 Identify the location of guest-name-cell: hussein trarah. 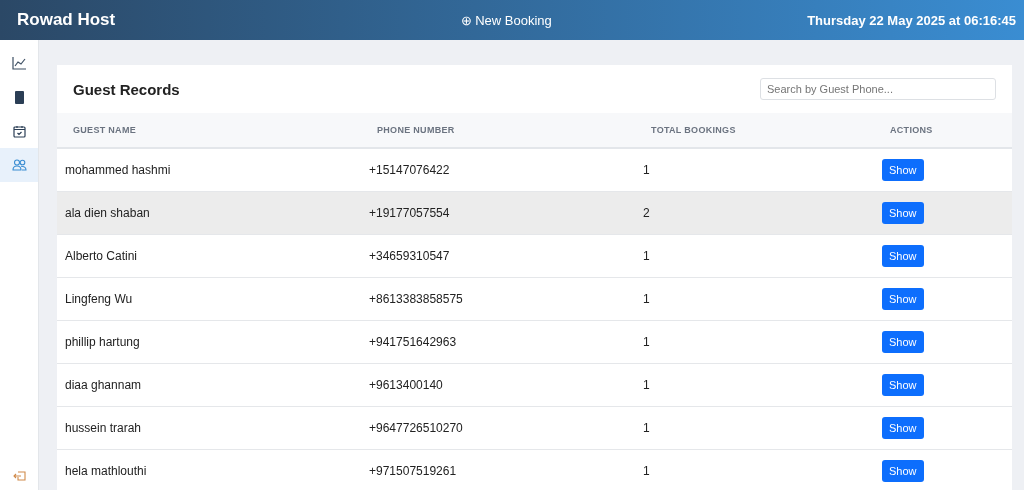
(209, 428).